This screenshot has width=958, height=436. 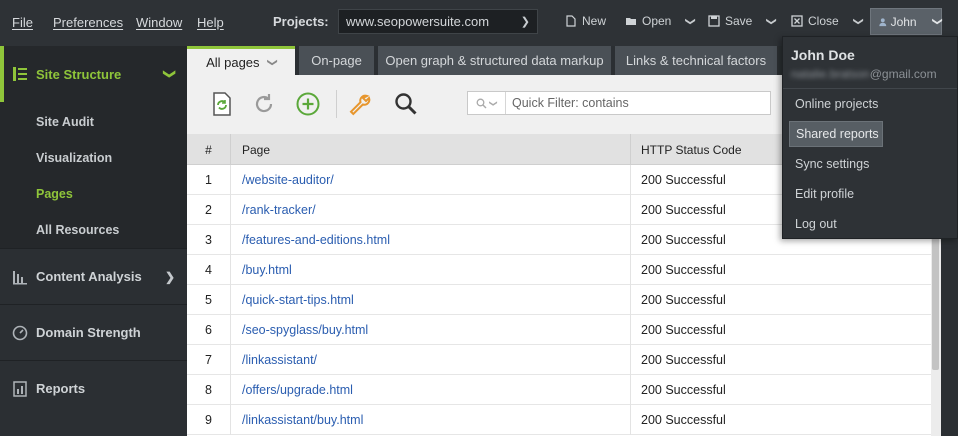 I want to click on table-row: 5/quick-start-tips.html 200 Successful, so click(x=559, y=300).